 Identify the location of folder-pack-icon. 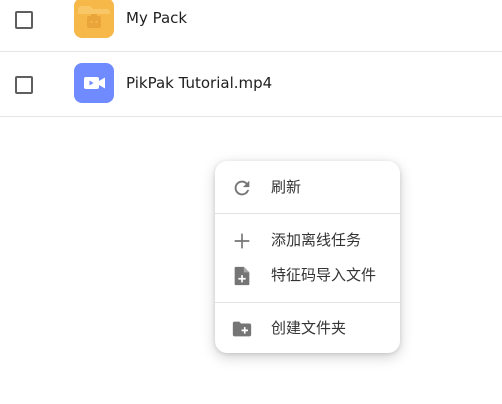
(94, 19).